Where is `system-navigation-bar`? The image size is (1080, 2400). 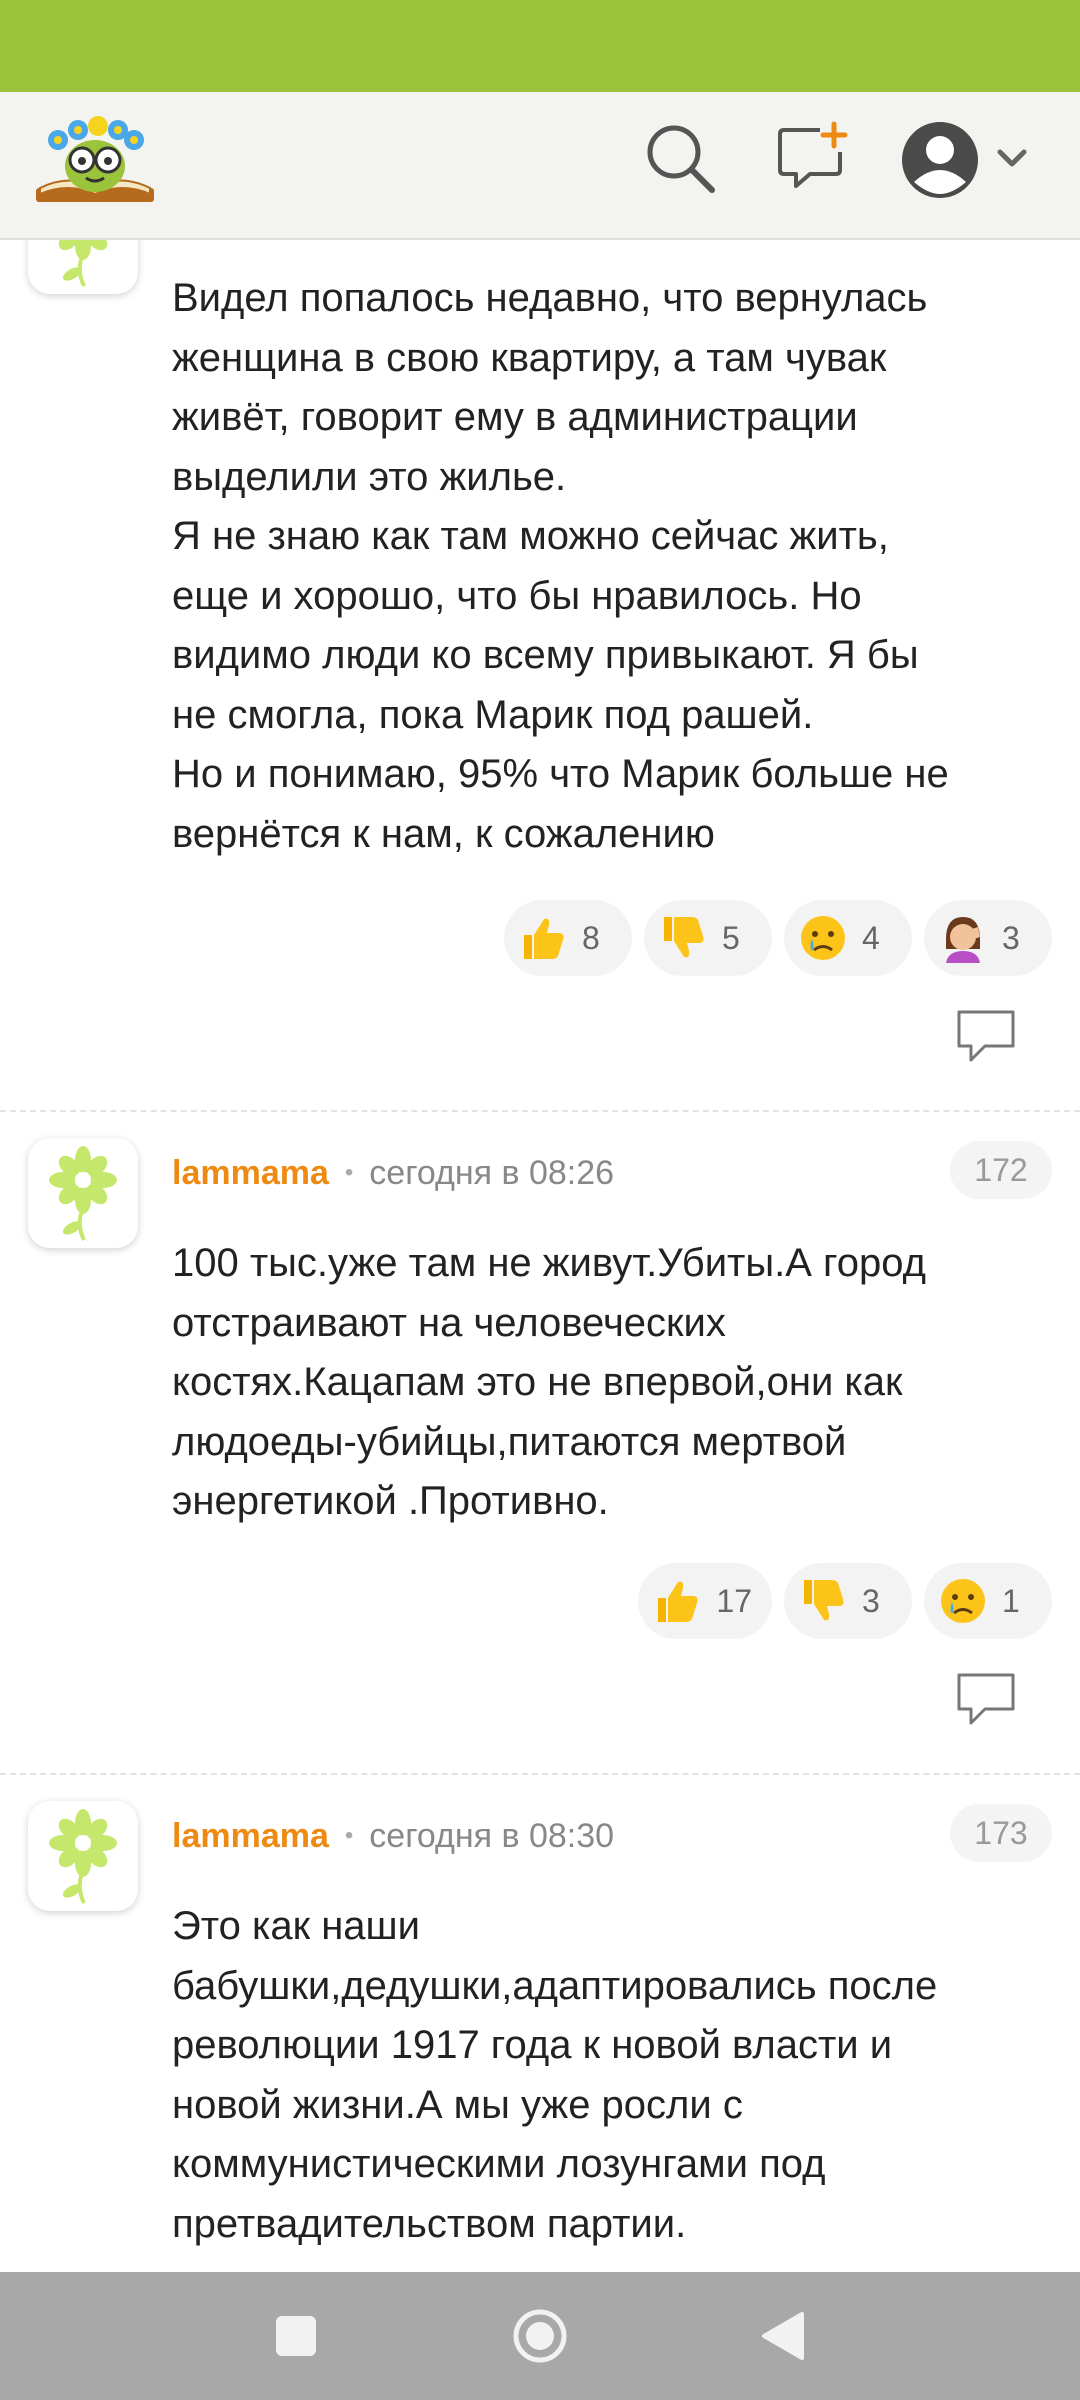
system-navigation-bar is located at coordinates (540, 2336).